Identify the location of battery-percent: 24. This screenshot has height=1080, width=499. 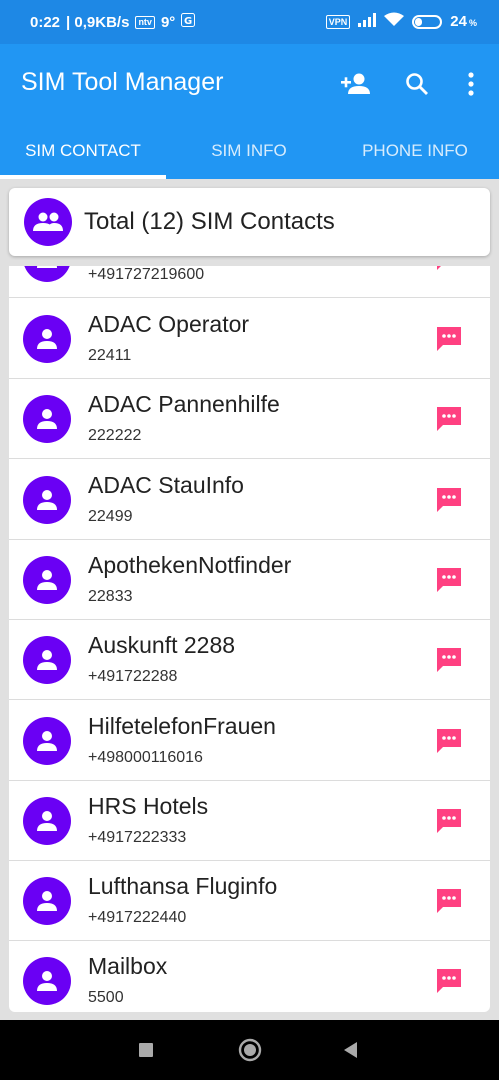
(458, 21).